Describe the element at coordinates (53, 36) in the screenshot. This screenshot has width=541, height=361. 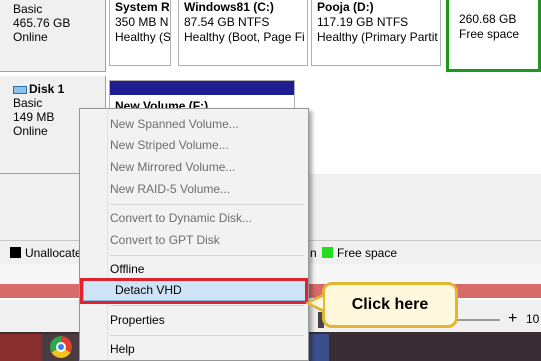
I see `disk0-label: Basic 465.76 GB Online` at that location.